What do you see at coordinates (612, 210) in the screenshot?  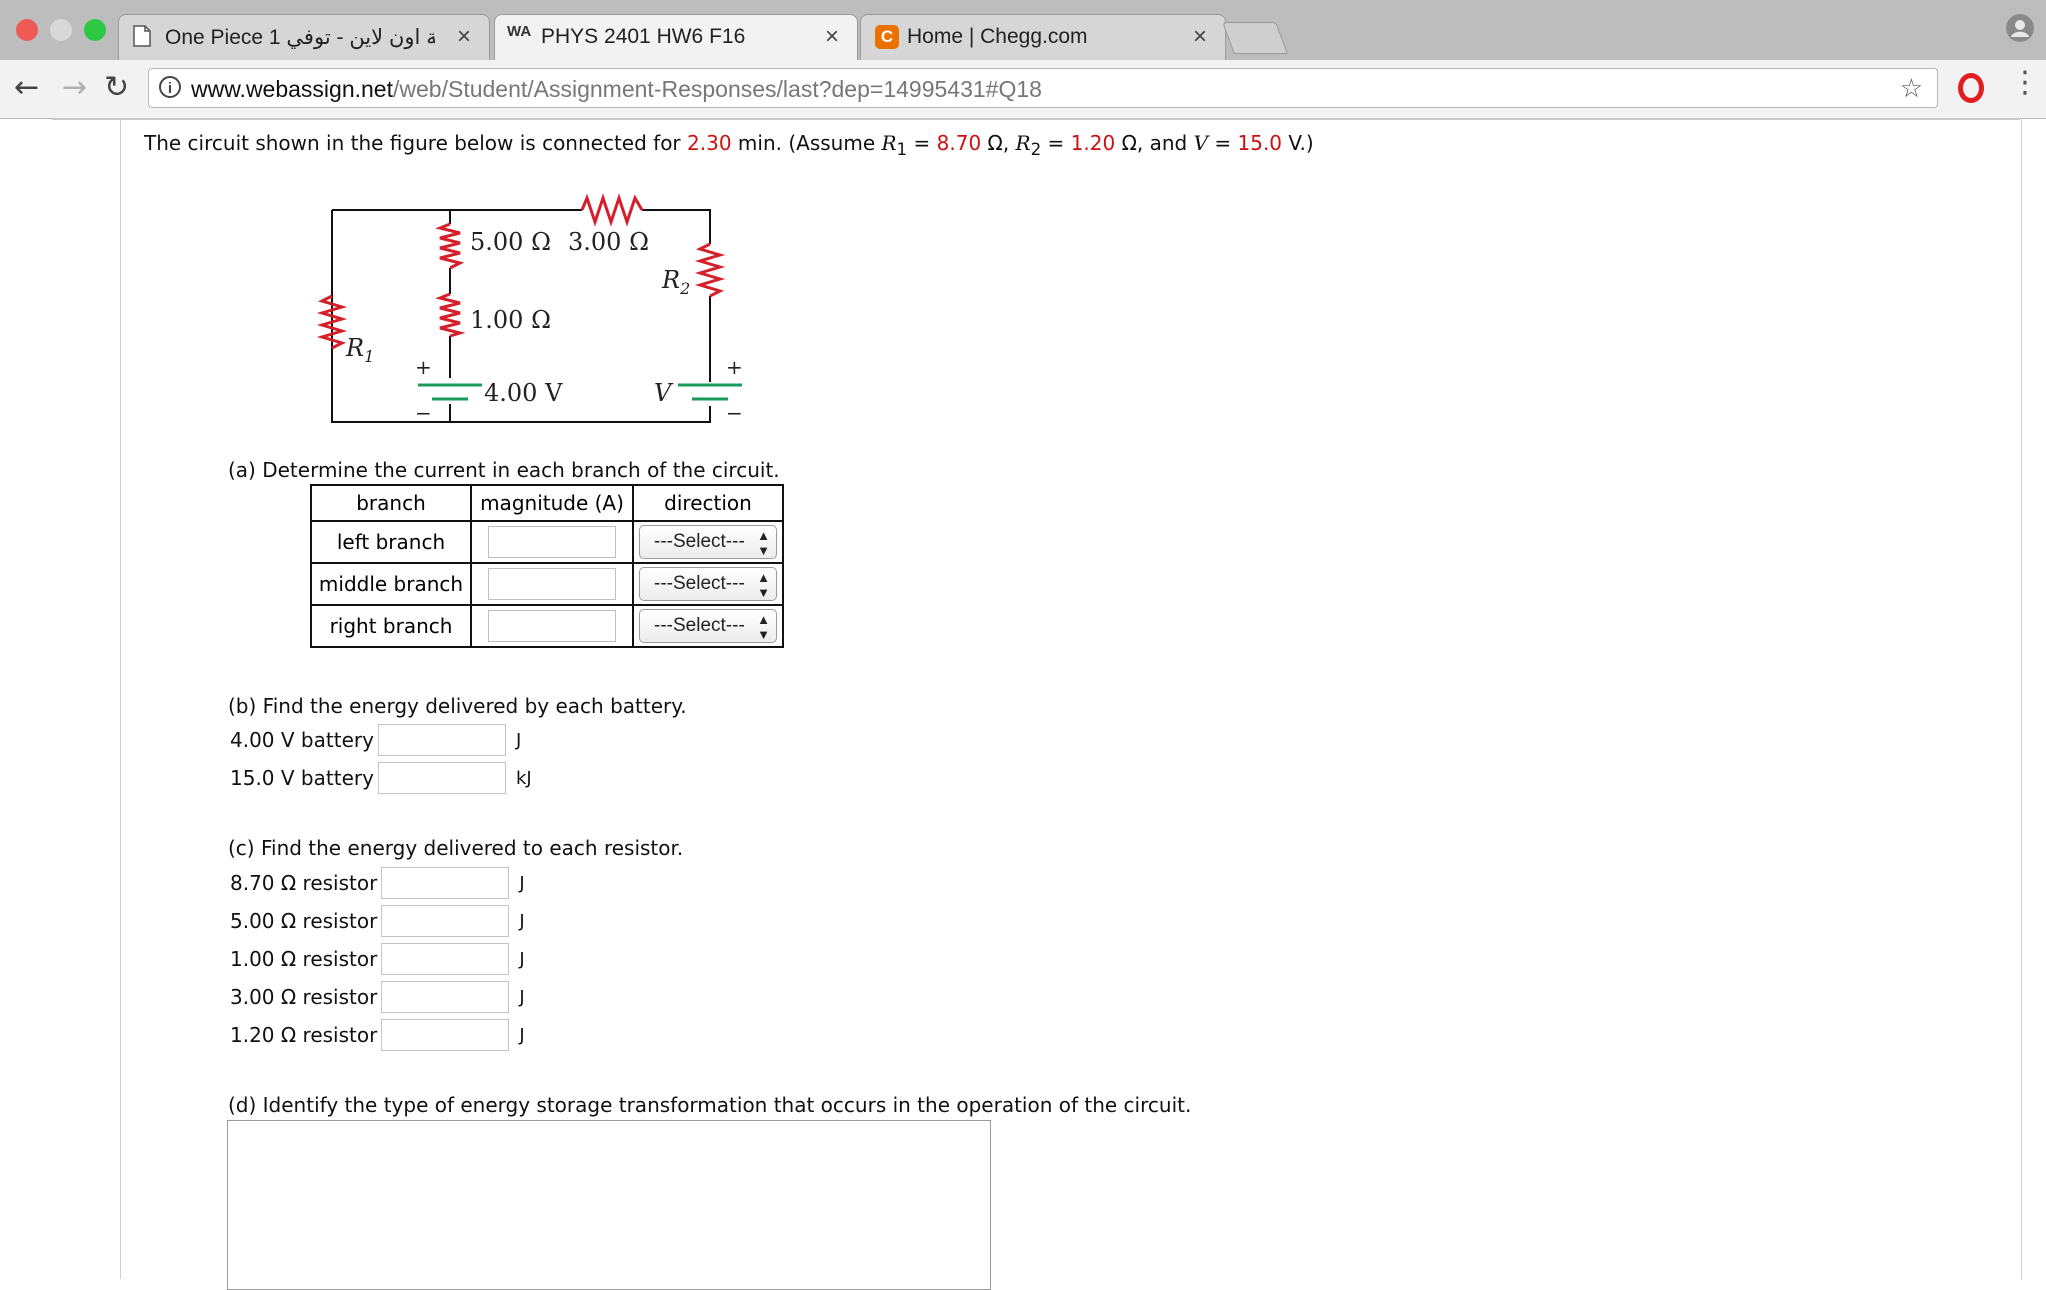 I see `resistor-top` at bounding box center [612, 210].